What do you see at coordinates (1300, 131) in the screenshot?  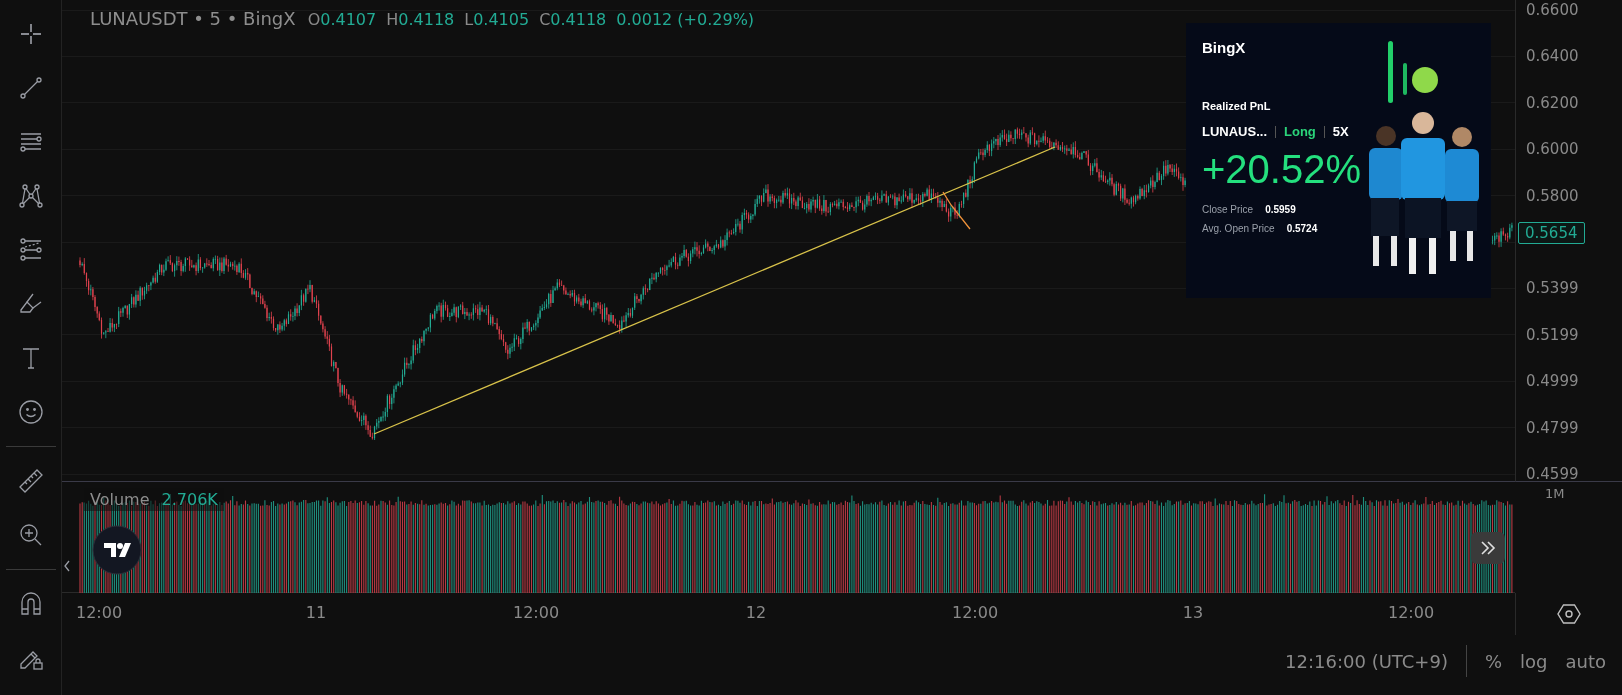 I see `position-side: Long` at bounding box center [1300, 131].